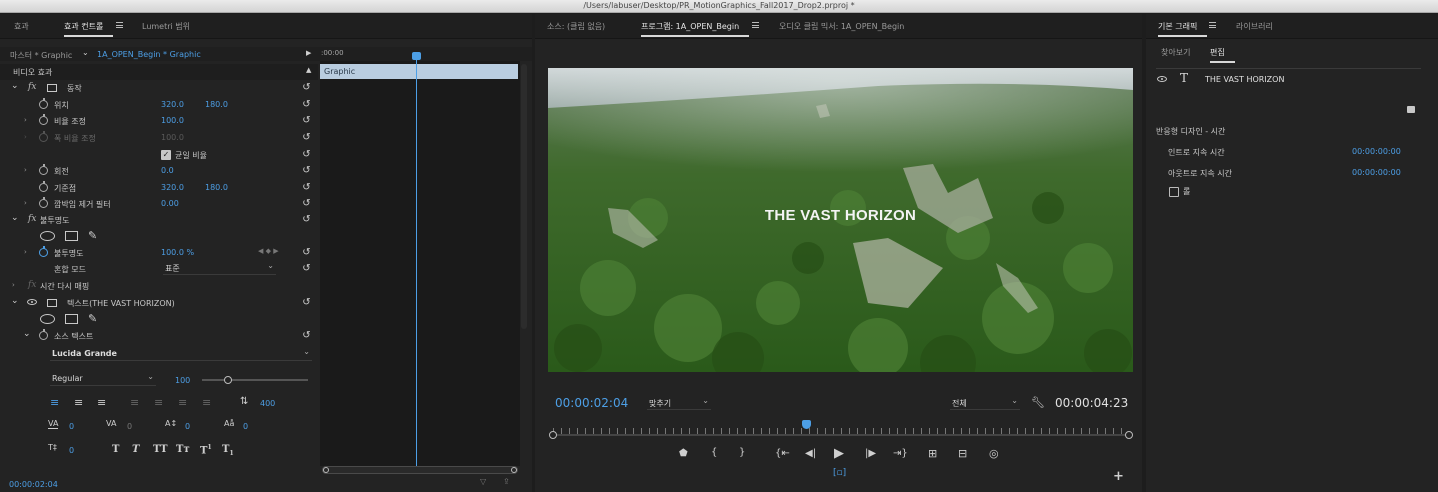 The image size is (1438, 492). What do you see at coordinates (78, 402) in the screenshot?
I see `align-center-icon: ≡` at bounding box center [78, 402].